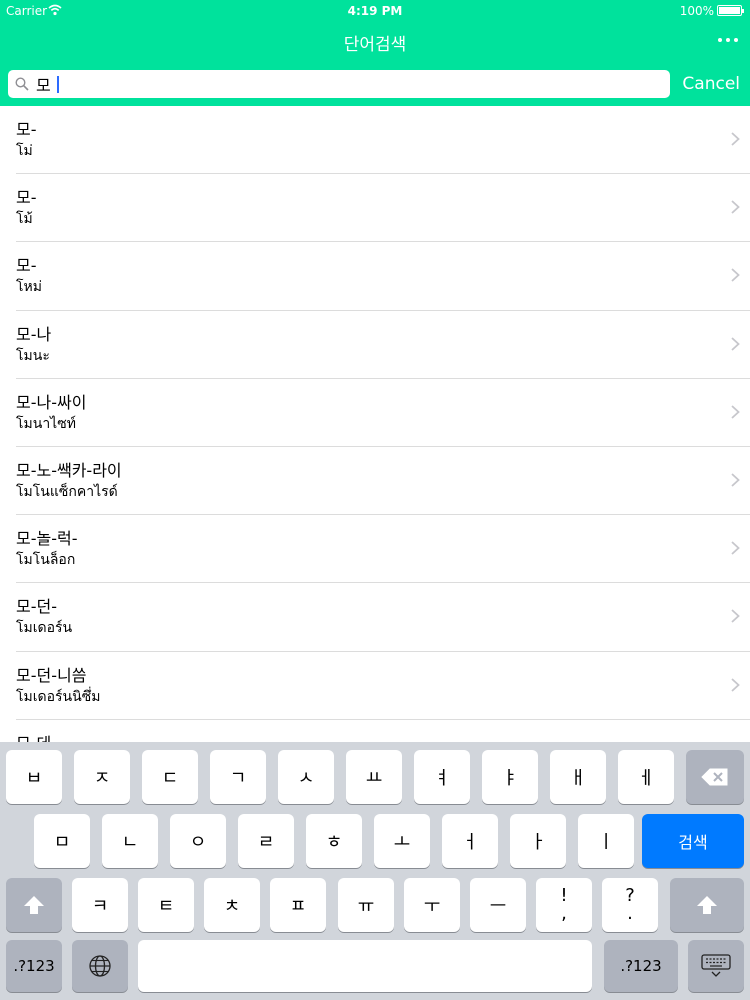  I want to click on battery-percent: 100%, so click(696, 11).